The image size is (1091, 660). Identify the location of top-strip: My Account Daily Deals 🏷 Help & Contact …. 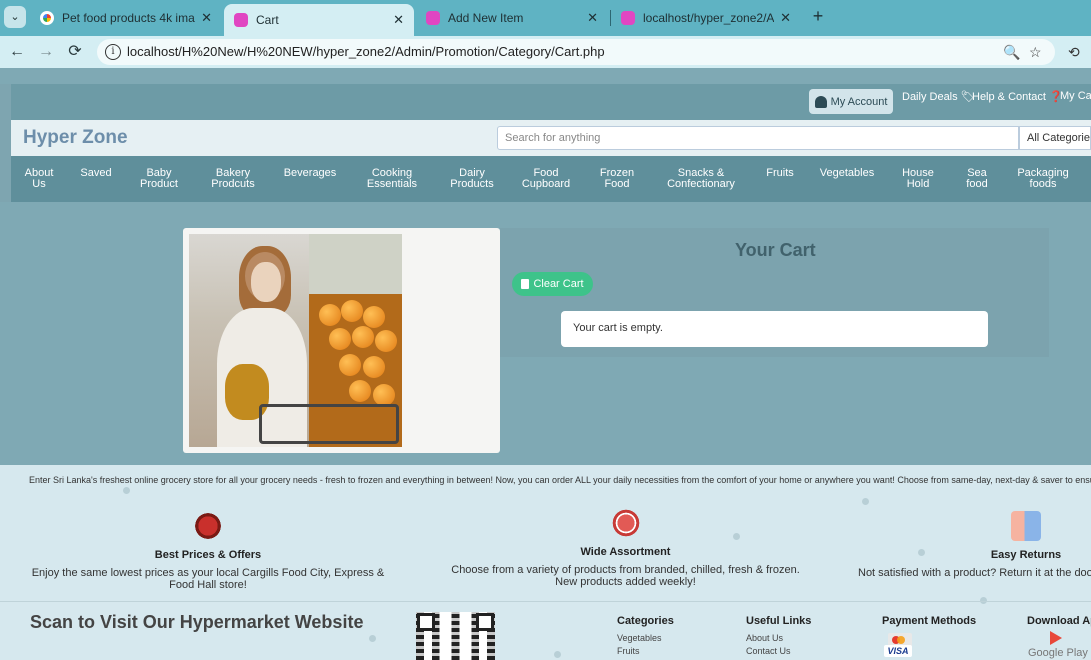
(551, 102).